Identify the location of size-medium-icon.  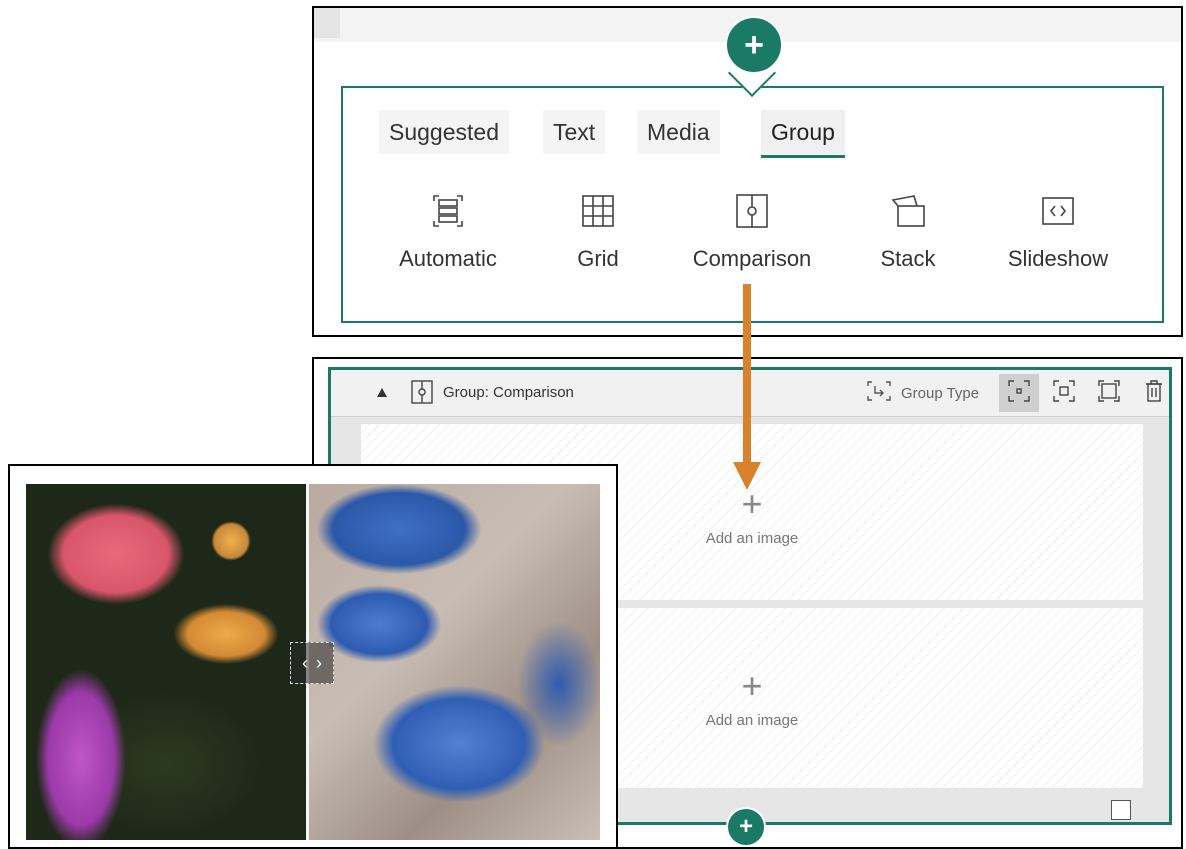
(1064, 393).